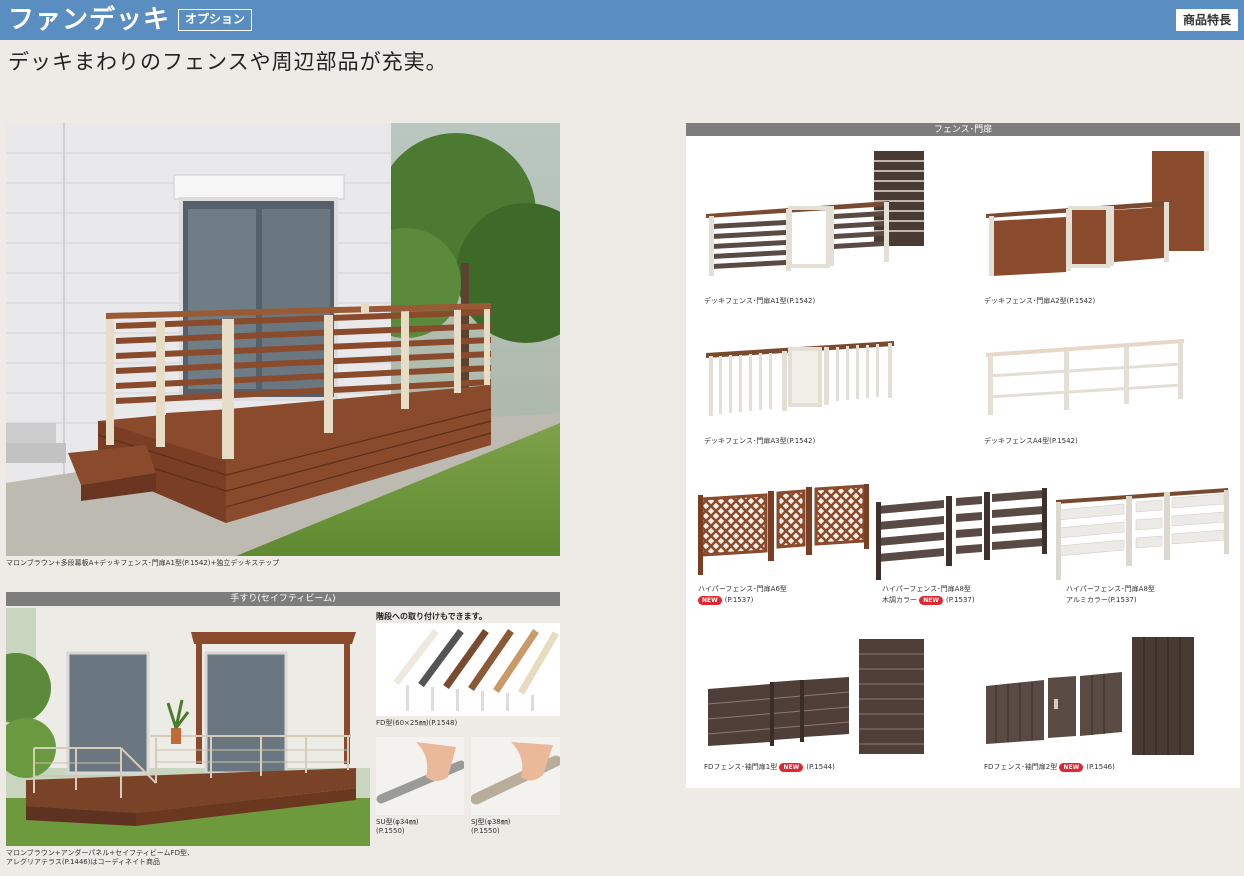  Describe the element at coordinates (742, 589) in the screenshot. I see `fence-hyper-a6-caption: ハイパーフェンス･門扉A6型` at that location.